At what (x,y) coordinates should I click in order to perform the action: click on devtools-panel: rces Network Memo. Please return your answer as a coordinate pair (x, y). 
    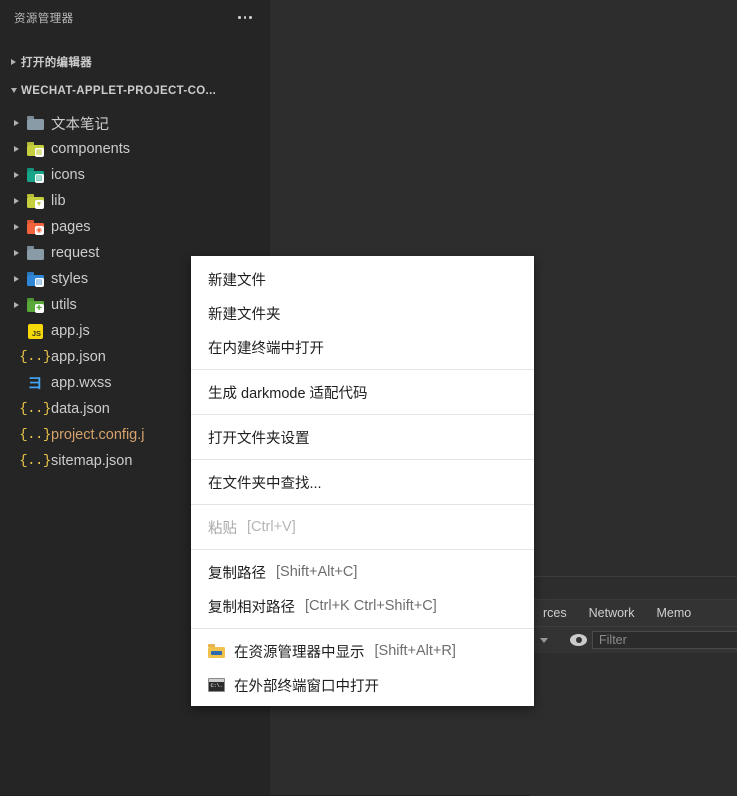
    Looking at the image, I should click on (633, 686).